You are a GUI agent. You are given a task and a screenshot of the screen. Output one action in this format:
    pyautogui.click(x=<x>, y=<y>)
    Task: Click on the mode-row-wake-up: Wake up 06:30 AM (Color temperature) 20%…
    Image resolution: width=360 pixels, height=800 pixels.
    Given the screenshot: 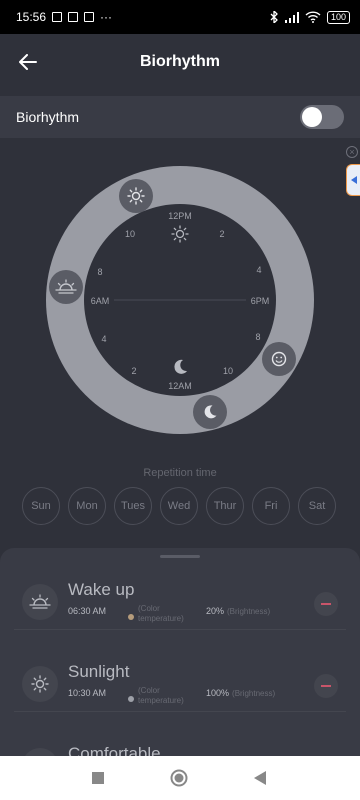 What is the action you would take?
    pyautogui.click(x=180, y=589)
    